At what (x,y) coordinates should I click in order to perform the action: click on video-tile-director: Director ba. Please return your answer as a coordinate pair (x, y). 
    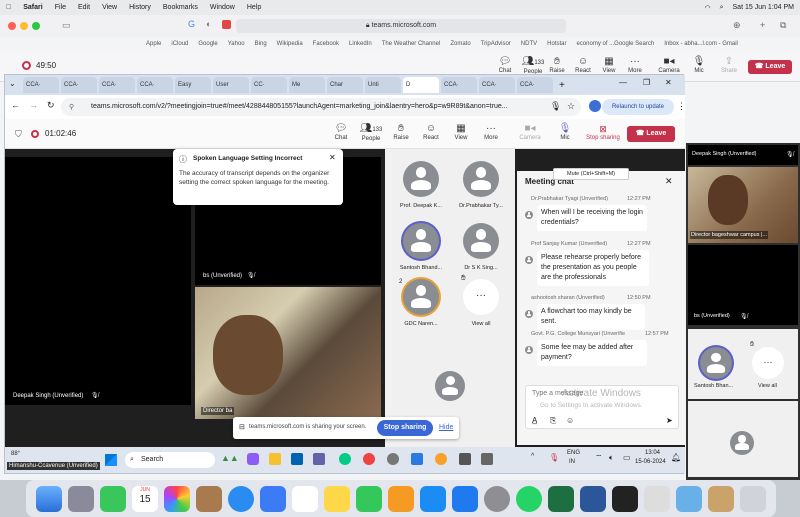
    Looking at the image, I should click on (288, 353).